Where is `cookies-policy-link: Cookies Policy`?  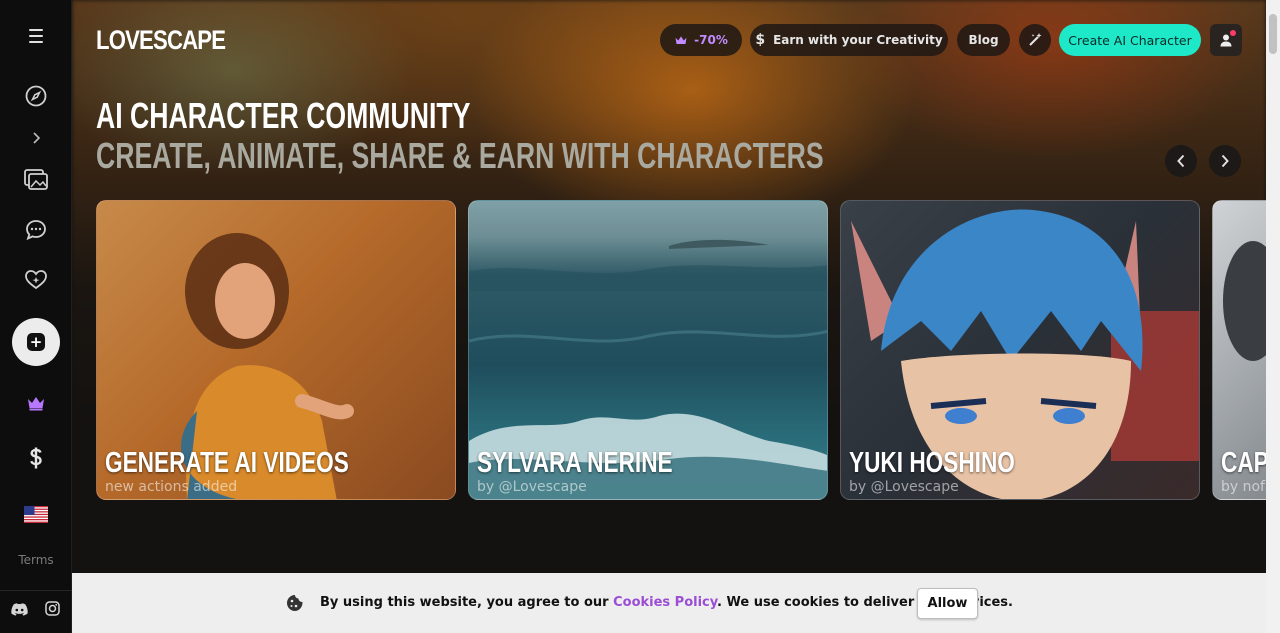
cookies-policy-link: Cookies Policy is located at coordinates (665, 602).